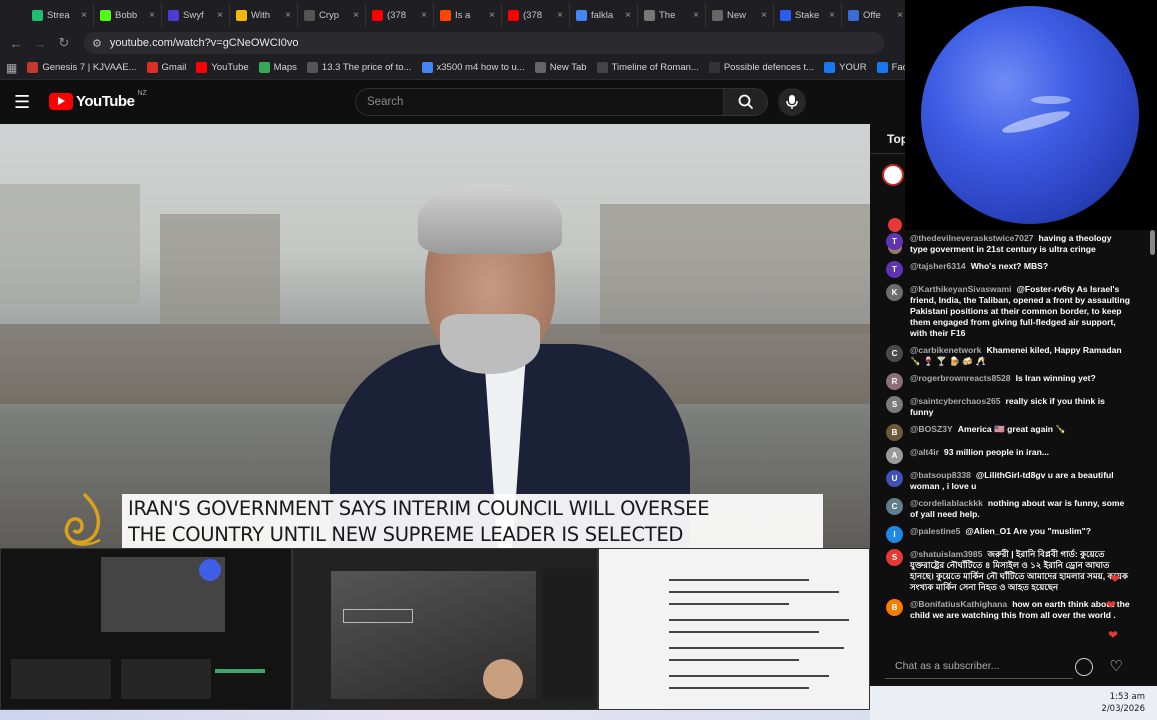 The height and width of the screenshot is (720, 1157). I want to click on tab-label: With, so click(260, 15).